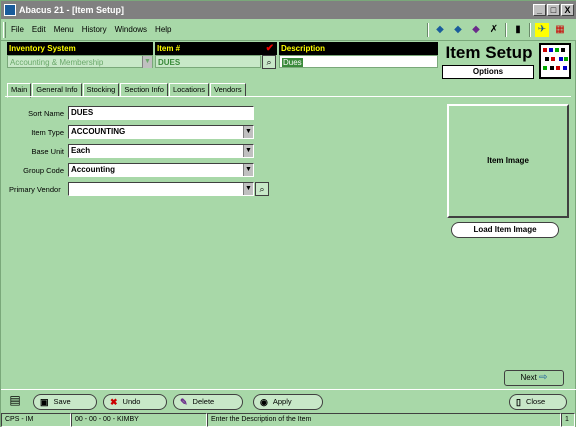 The width and height of the screenshot is (576, 427). What do you see at coordinates (17, 29) in the screenshot?
I see `menu-file: File` at bounding box center [17, 29].